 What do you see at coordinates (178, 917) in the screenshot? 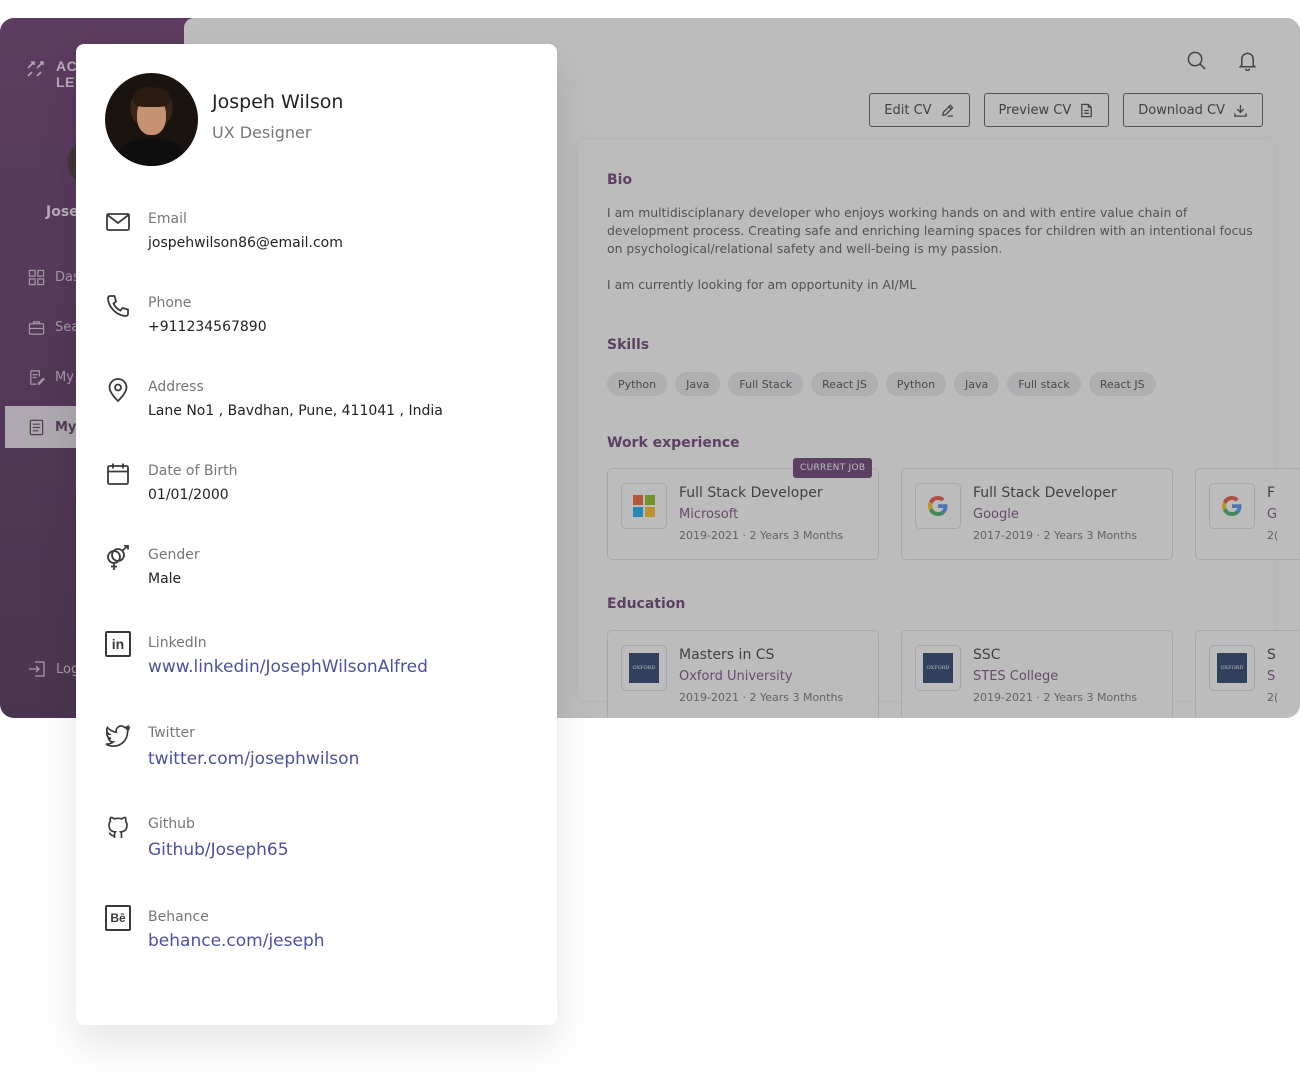
I see `behance-label: Behance` at bounding box center [178, 917].